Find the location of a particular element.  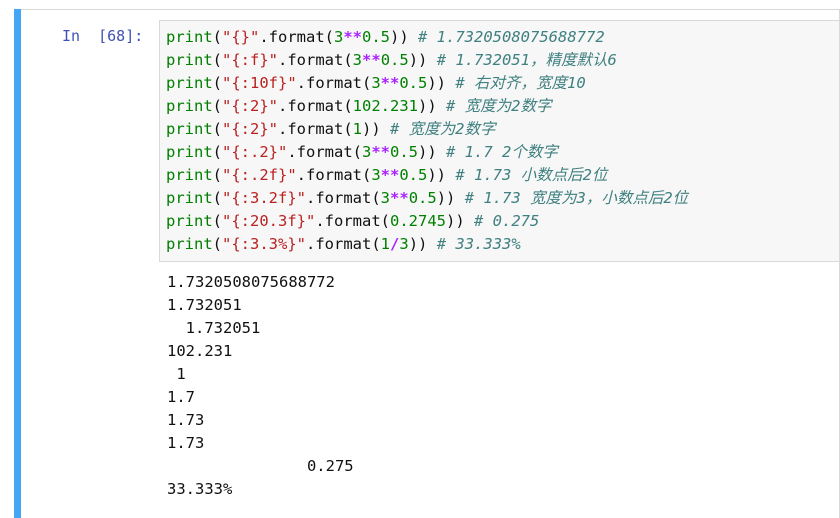

code-line: print("{:2}".format(102.231)) # 宽度为2数字 is located at coordinates (502, 106).